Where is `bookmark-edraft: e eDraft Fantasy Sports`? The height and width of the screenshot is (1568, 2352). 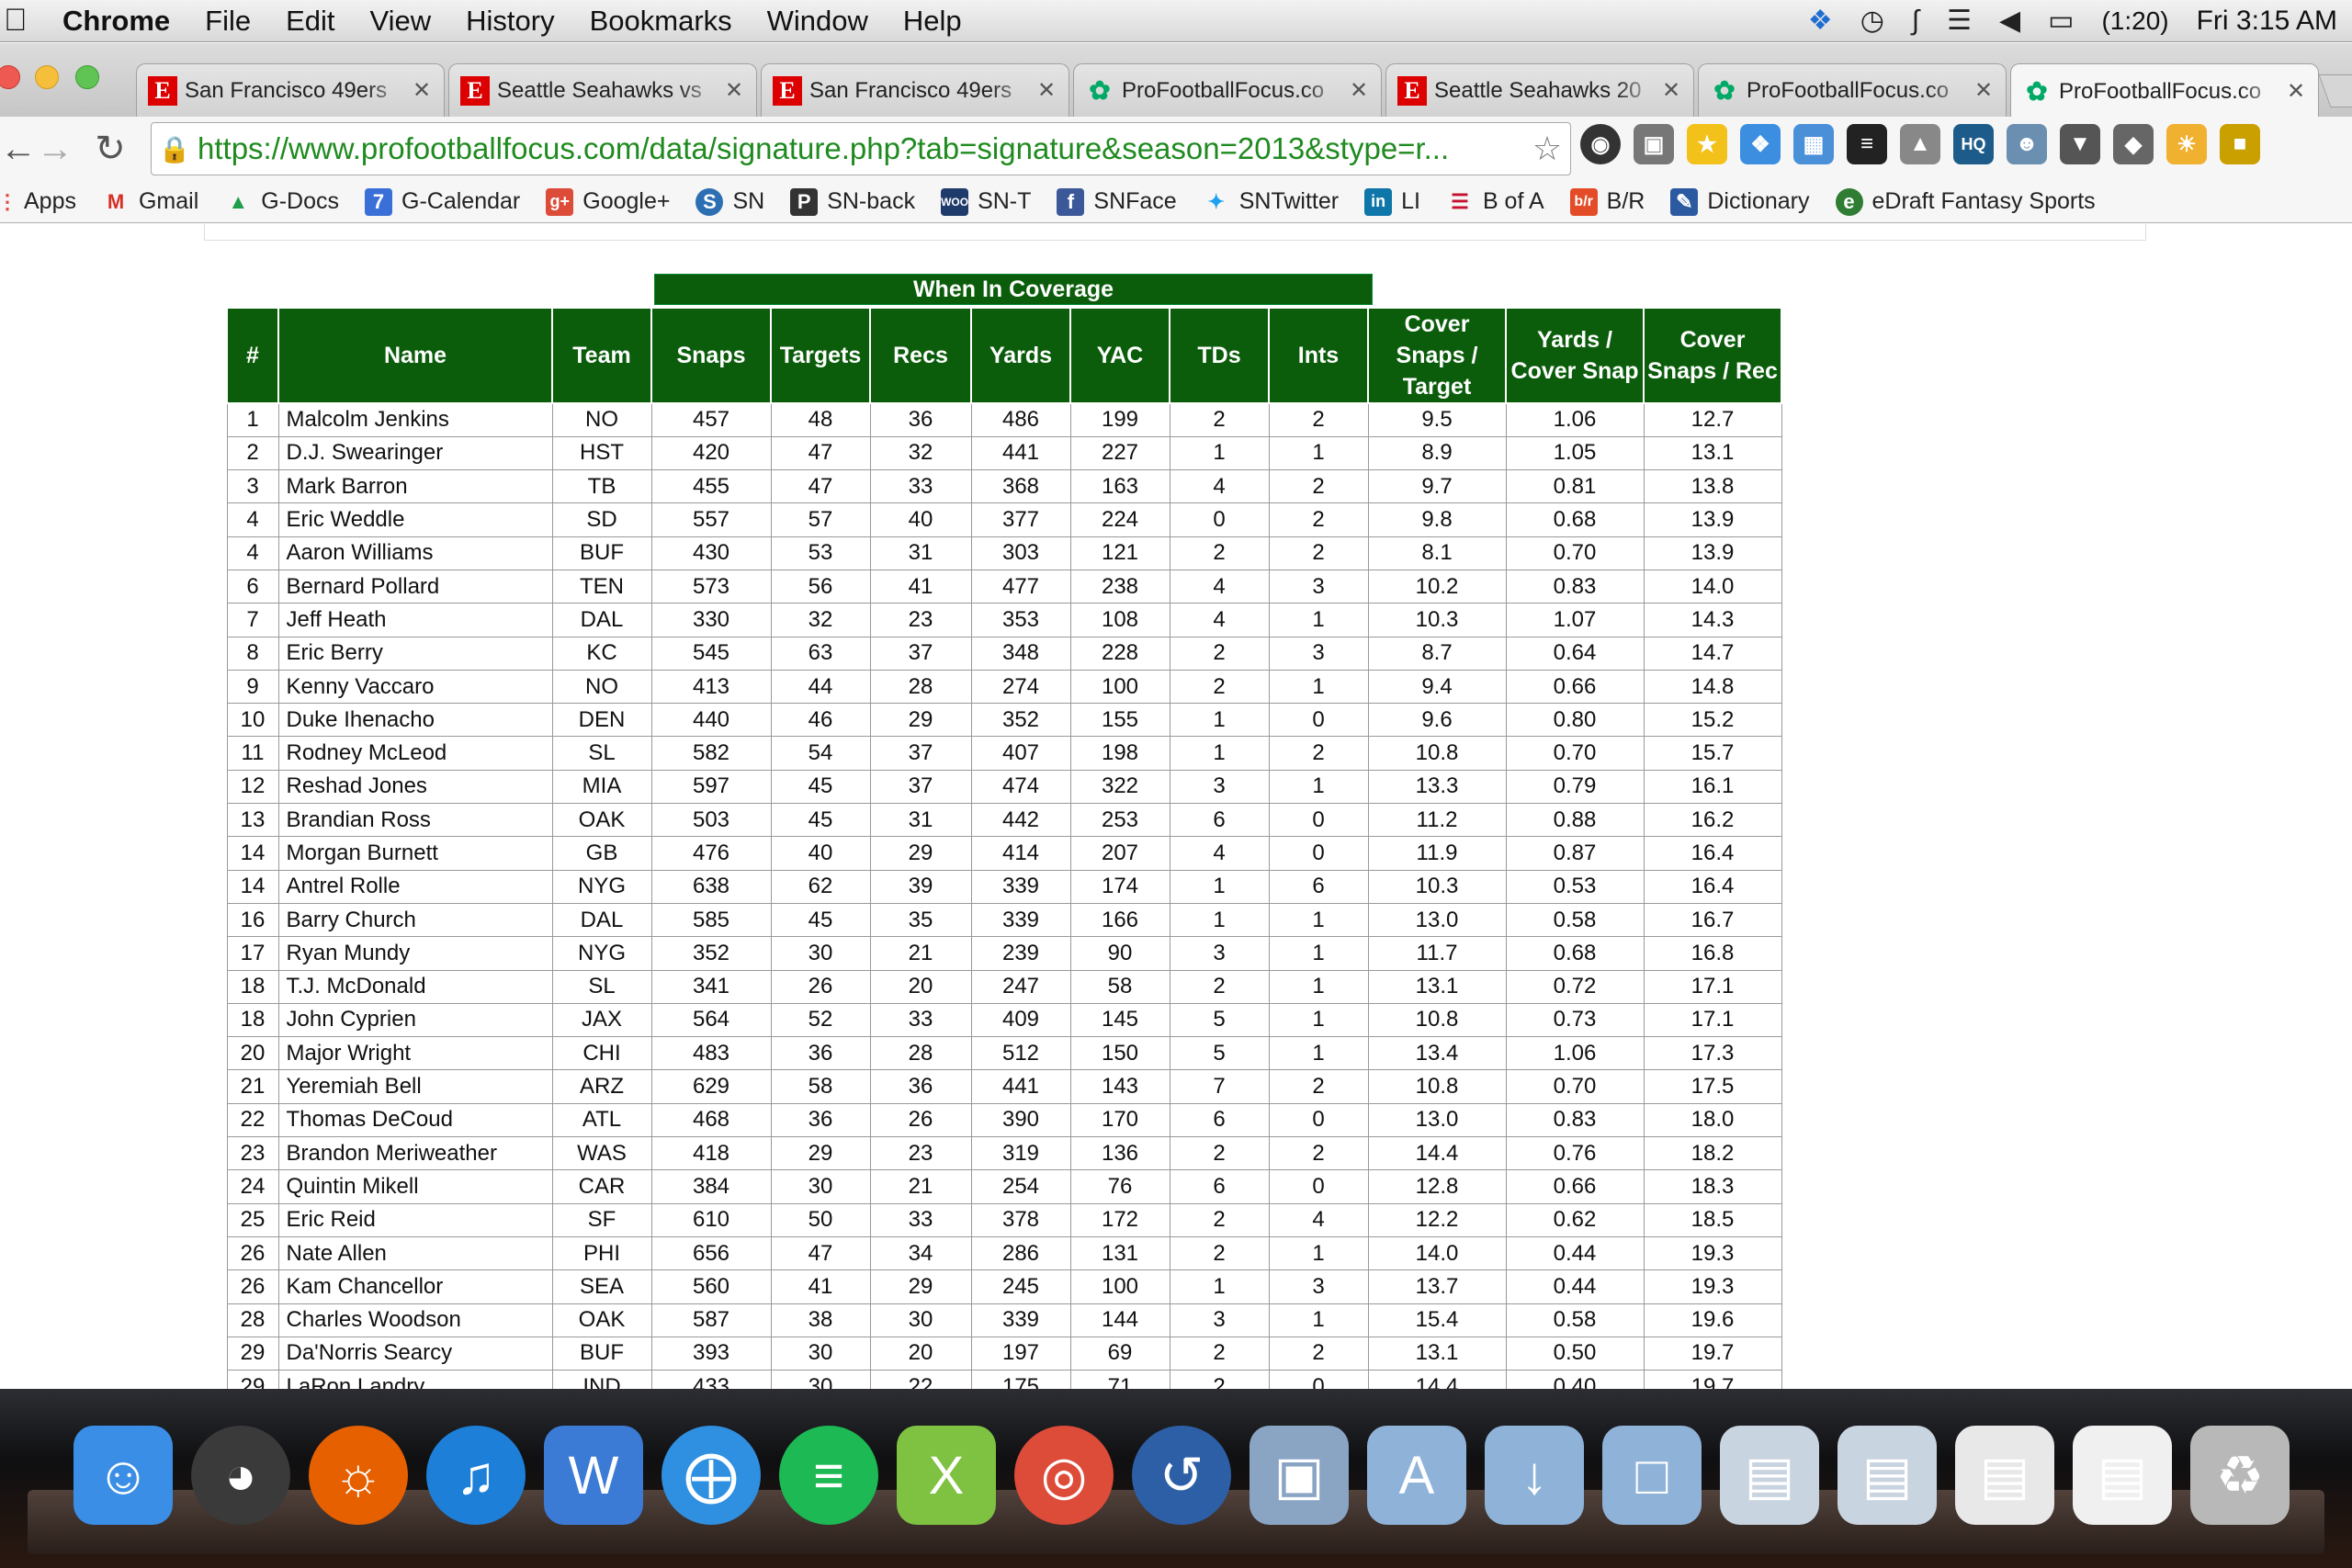
bookmark-edraft: e eDraft Fantasy Sports is located at coordinates (1965, 201).